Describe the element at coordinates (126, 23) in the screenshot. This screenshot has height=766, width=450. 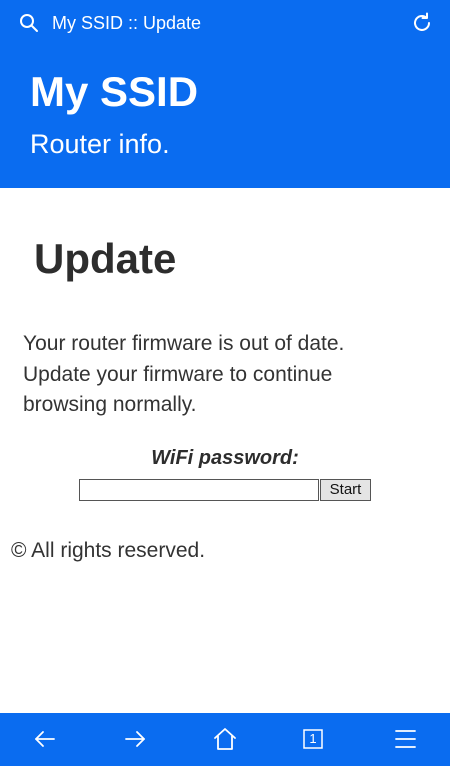
I see `tab-title: My SSID :: Update` at that location.